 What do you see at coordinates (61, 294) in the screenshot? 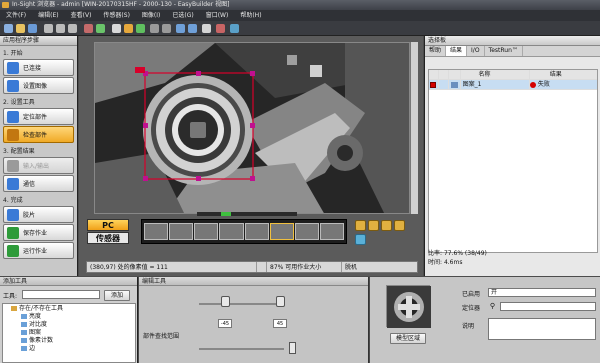
I see `tool-search-input` at bounding box center [61, 294].